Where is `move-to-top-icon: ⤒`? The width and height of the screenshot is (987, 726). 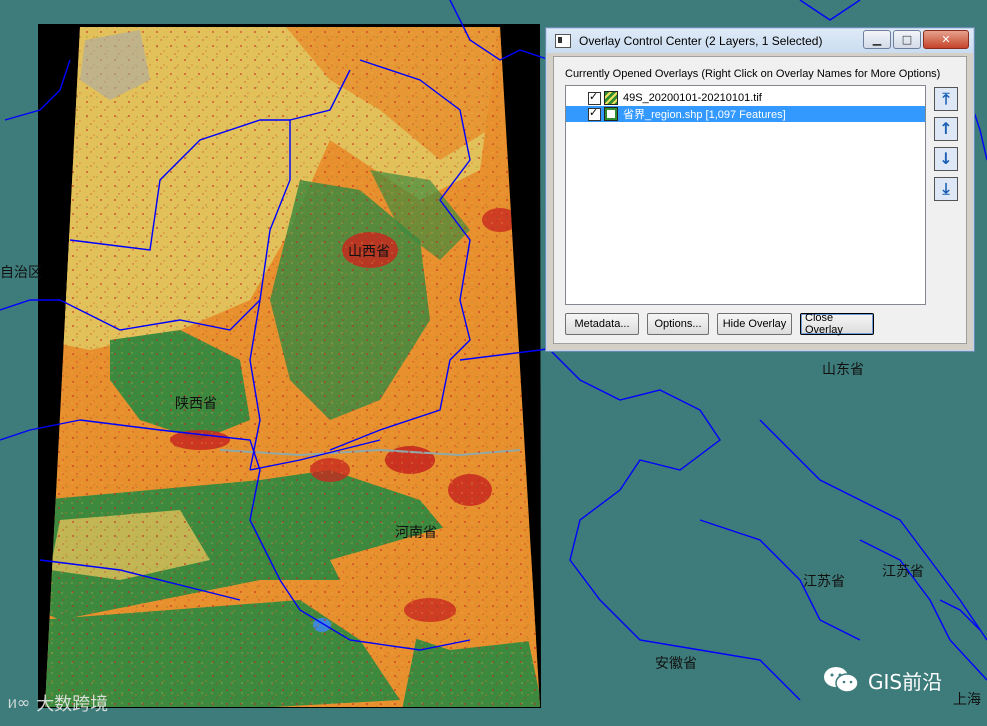
move-to-top-icon: ⤒ is located at coordinates (946, 99).